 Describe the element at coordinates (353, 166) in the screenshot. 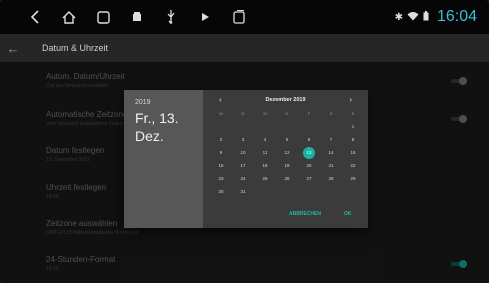

I see `calendar-day: 22` at that location.